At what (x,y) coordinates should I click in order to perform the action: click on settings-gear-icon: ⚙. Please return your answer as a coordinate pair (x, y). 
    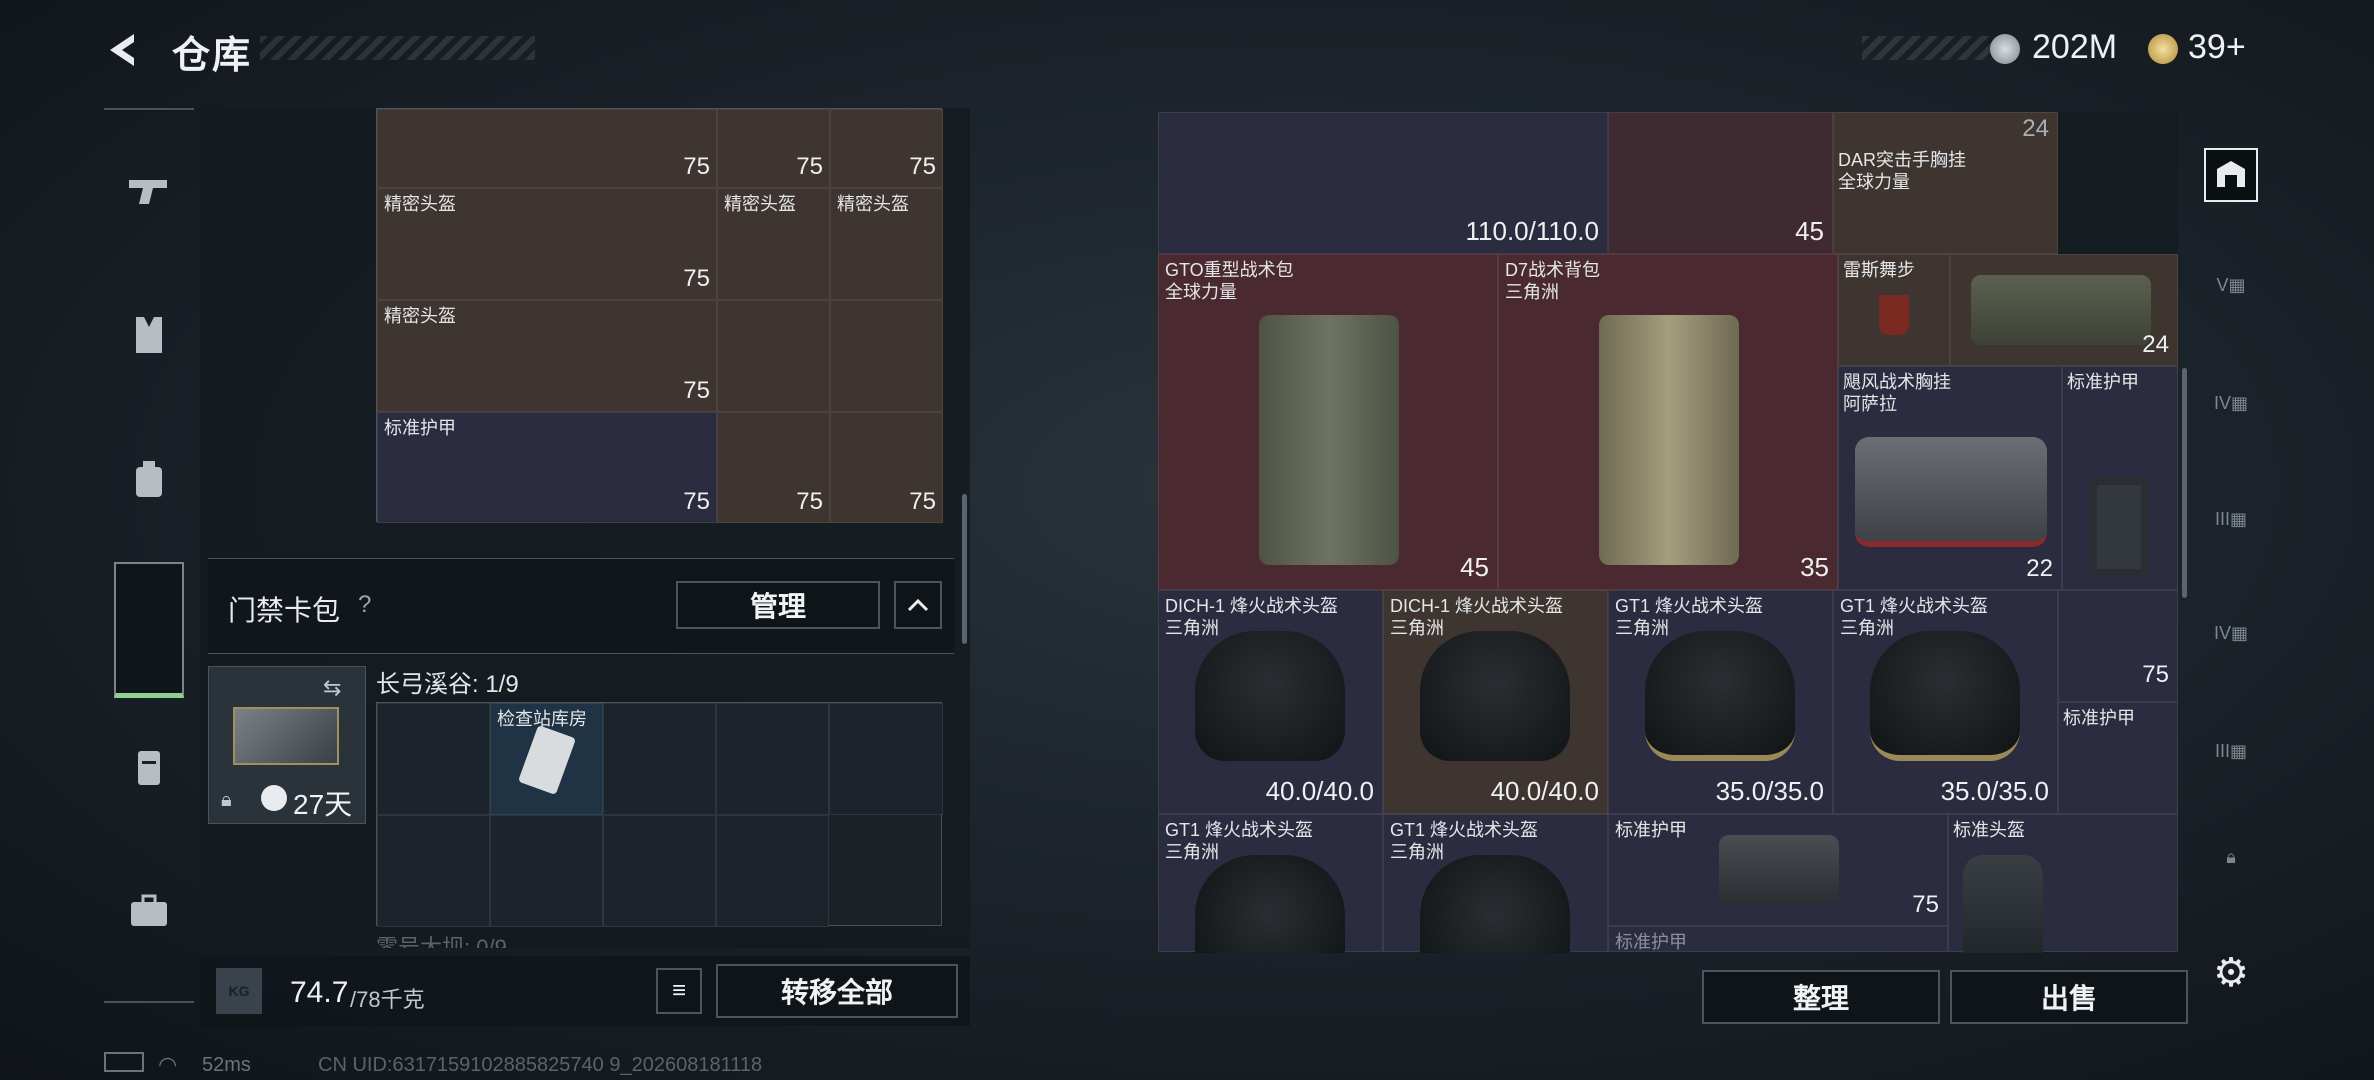
    Looking at the image, I should click on (2231, 973).